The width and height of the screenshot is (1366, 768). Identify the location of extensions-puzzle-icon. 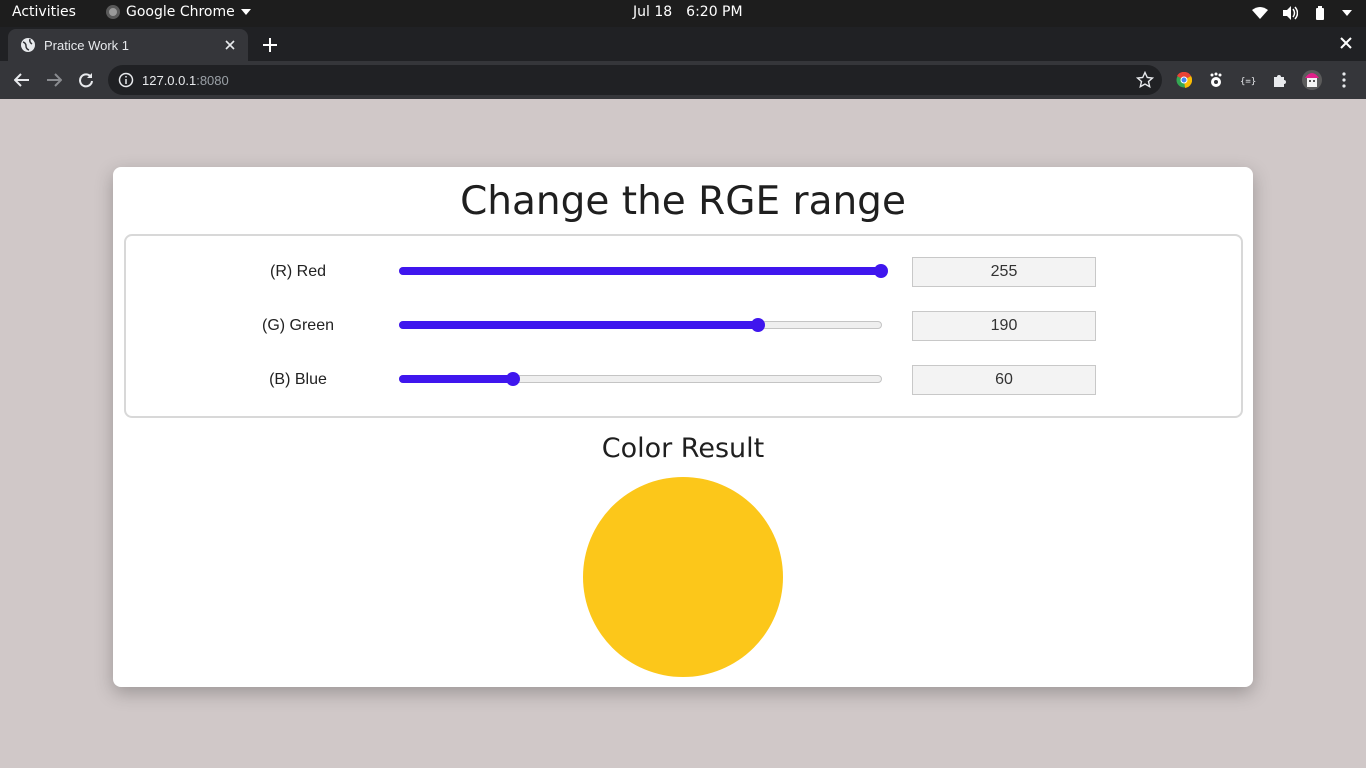
(1280, 80).